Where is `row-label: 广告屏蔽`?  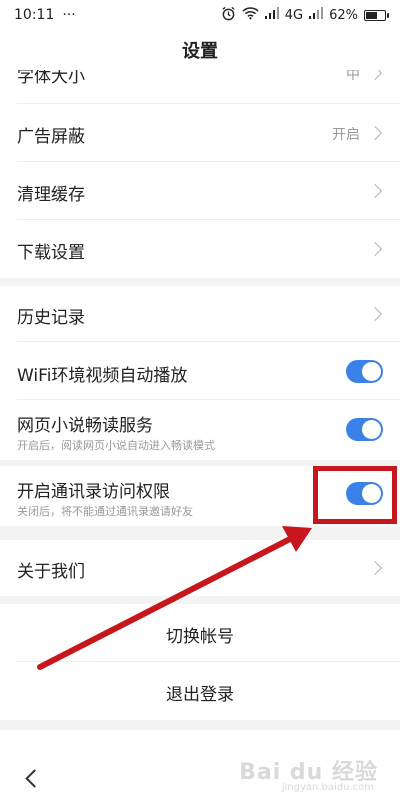
row-label: 广告屏蔽 is located at coordinates (51, 137).